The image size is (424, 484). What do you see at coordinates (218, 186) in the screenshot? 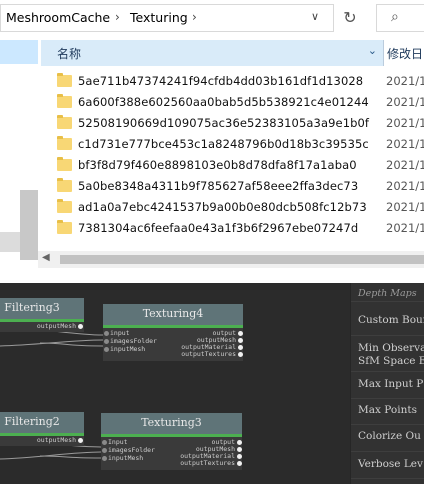
I see `file-name: 5a0be8348a4311b9f785627af58eee2ffa3dec73` at bounding box center [218, 186].